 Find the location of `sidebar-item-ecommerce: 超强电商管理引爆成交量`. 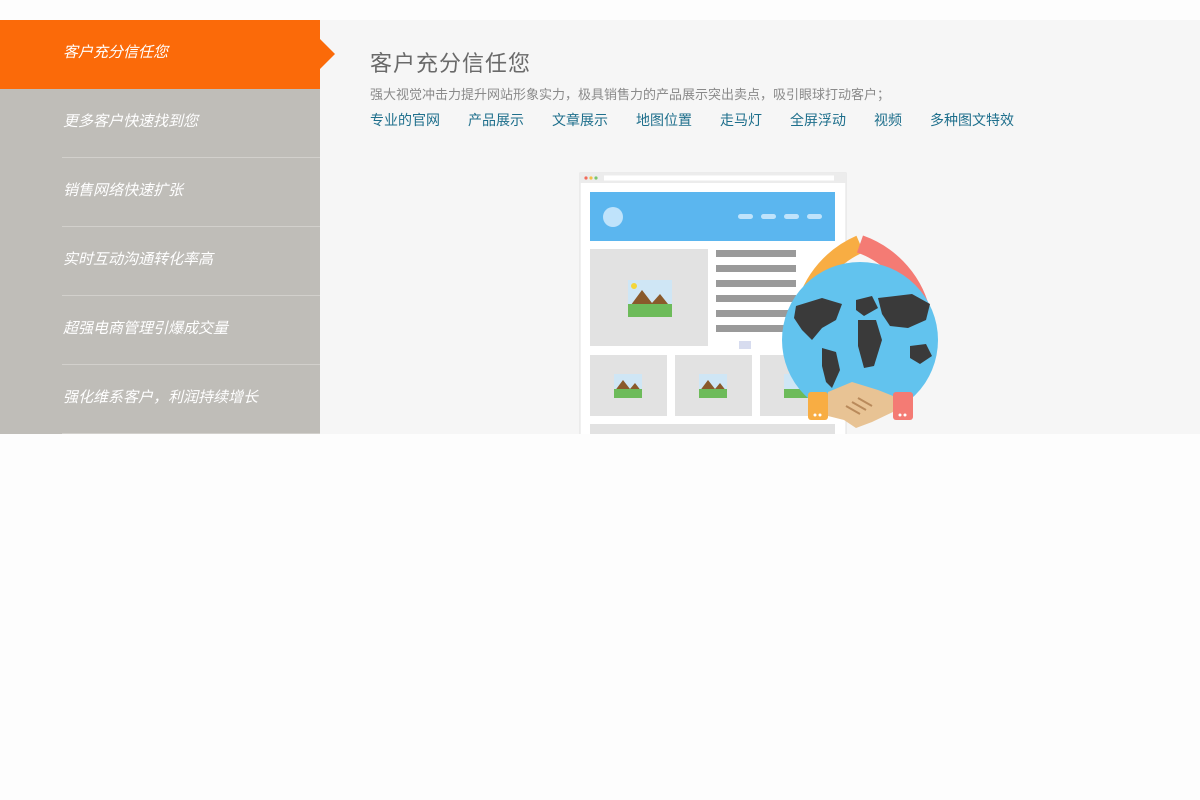

sidebar-item-ecommerce: 超强电商管理引爆成交量 is located at coordinates (160, 330).